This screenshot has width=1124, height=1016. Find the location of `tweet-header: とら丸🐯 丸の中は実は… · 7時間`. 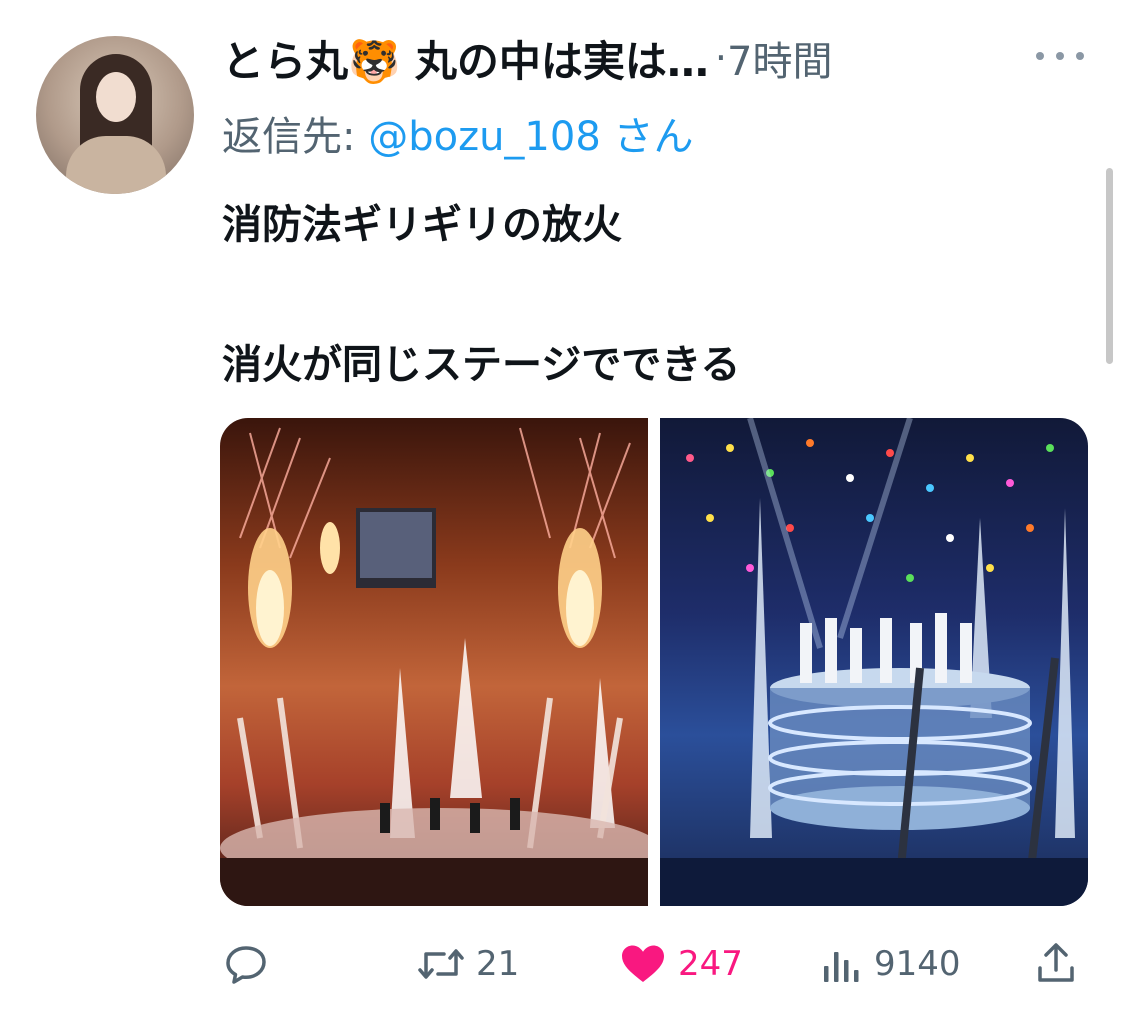

tweet-header: とら丸🐯 丸の中は実は… · 7時間 is located at coordinates (527, 58).